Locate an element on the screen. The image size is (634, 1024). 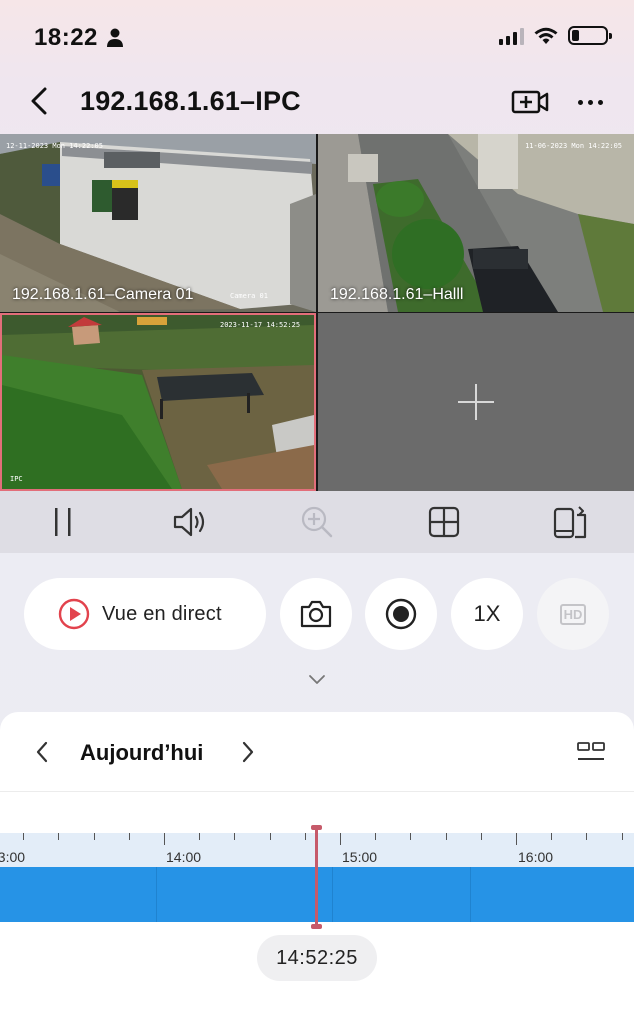
chevron-left-icon is located at coordinates (42, 752).